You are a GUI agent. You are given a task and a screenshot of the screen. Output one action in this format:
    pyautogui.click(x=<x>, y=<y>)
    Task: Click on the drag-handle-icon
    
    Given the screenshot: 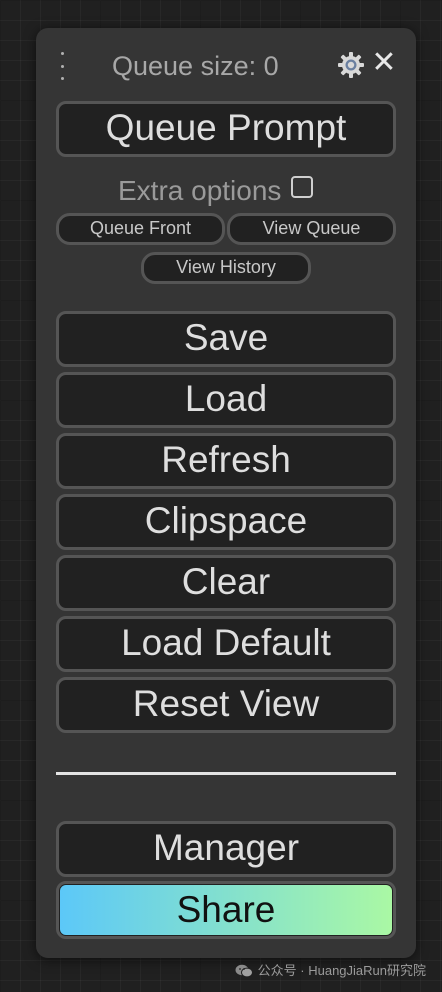 What is the action you would take?
    pyautogui.click(x=62, y=66)
    